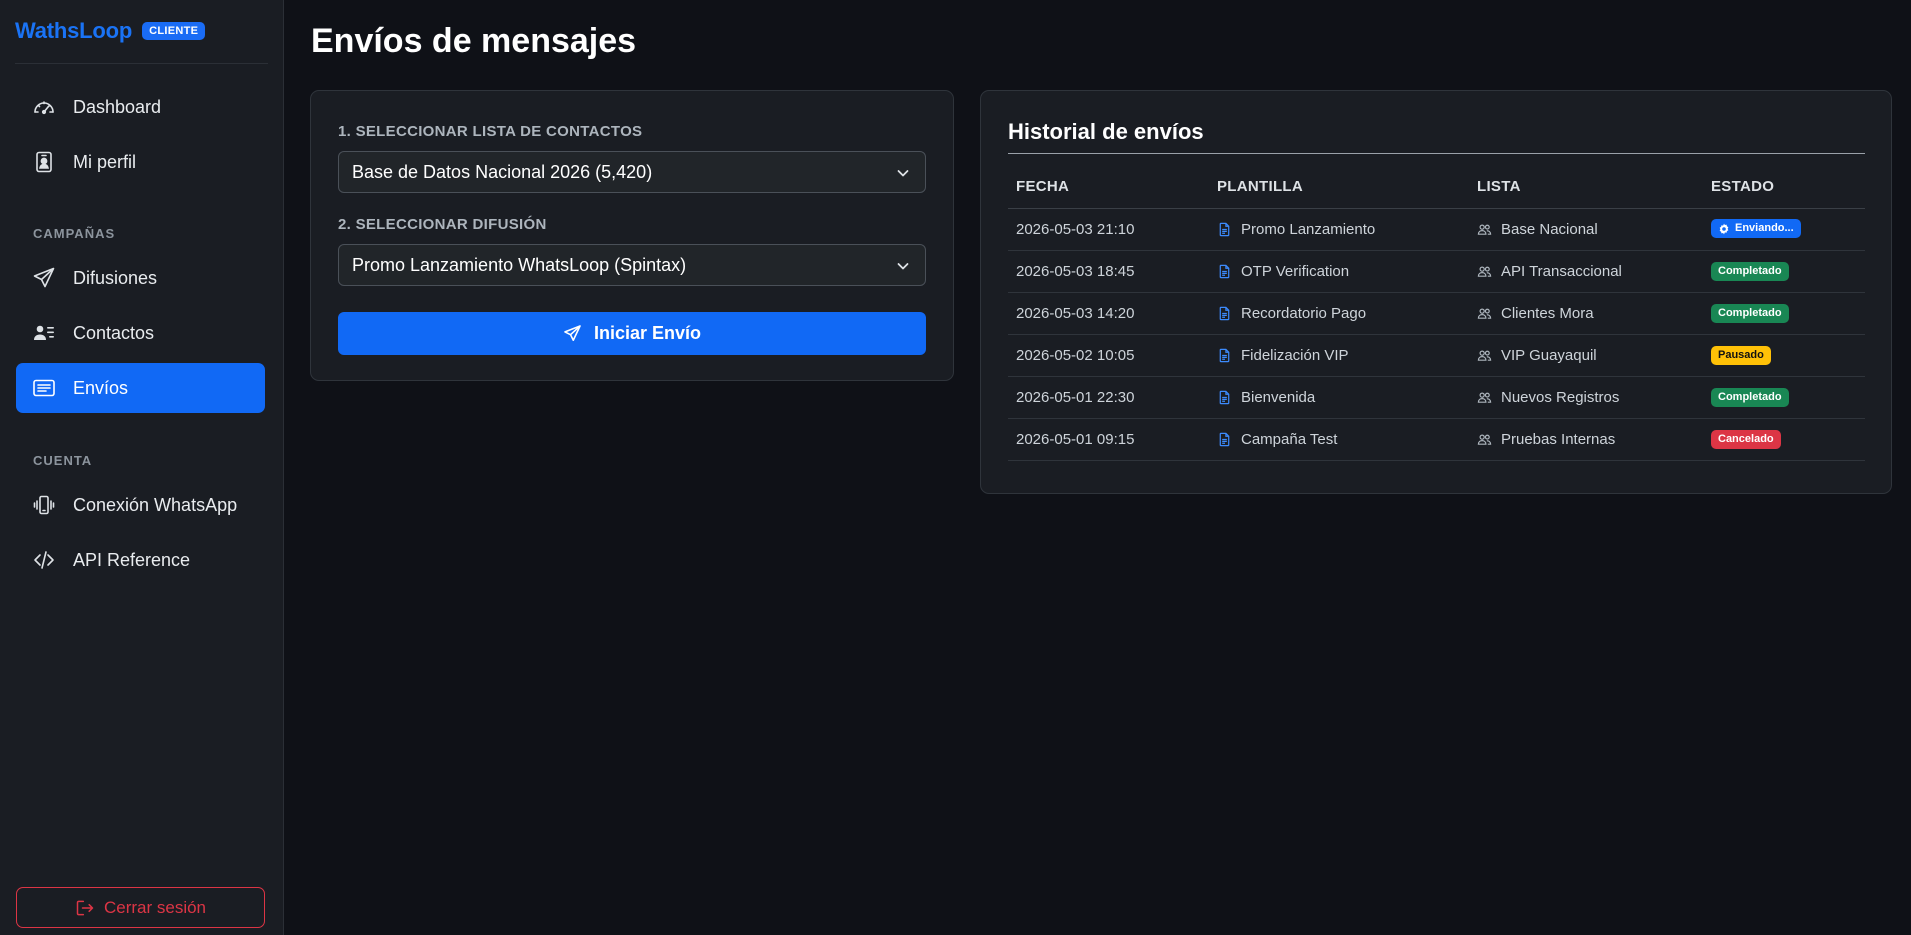 The image size is (1911, 935). Describe the element at coordinates (1304, 313) in the screenshot. I see `template-name: Recordatorio Pago` at that location.